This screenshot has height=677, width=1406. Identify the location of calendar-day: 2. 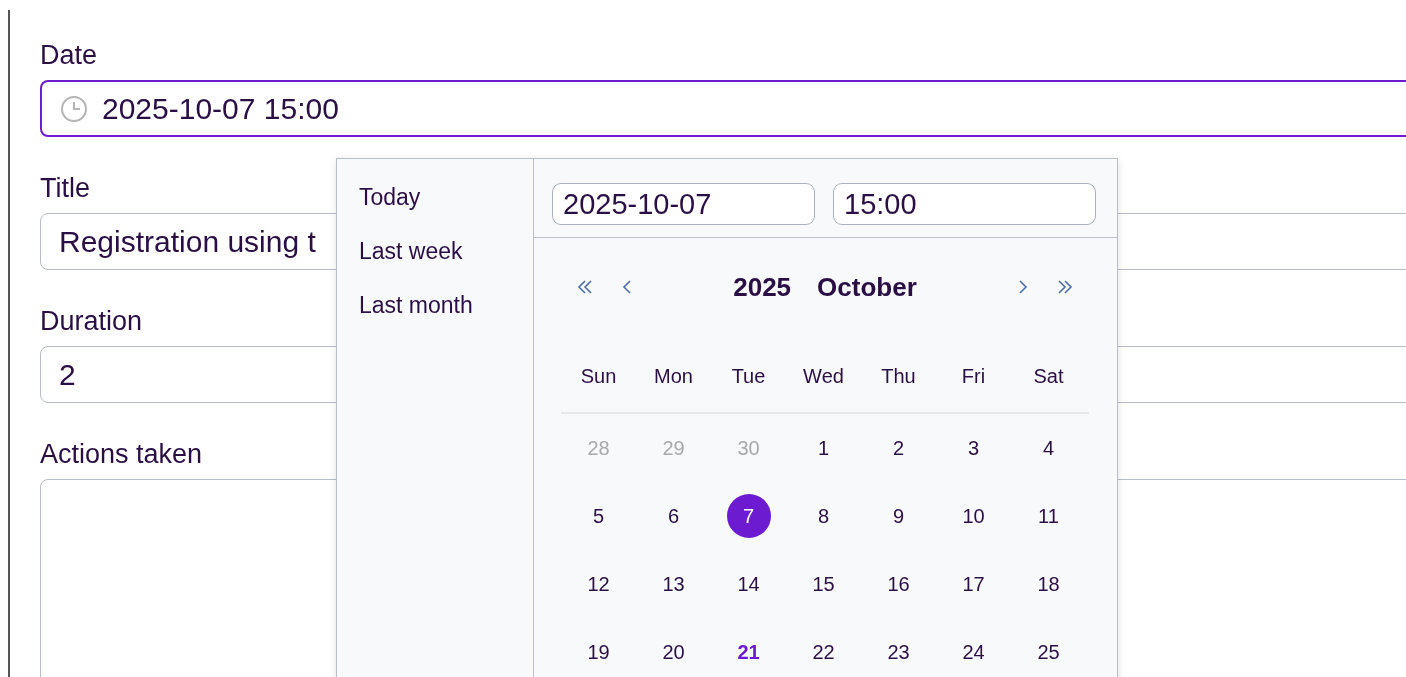
(898, 448).